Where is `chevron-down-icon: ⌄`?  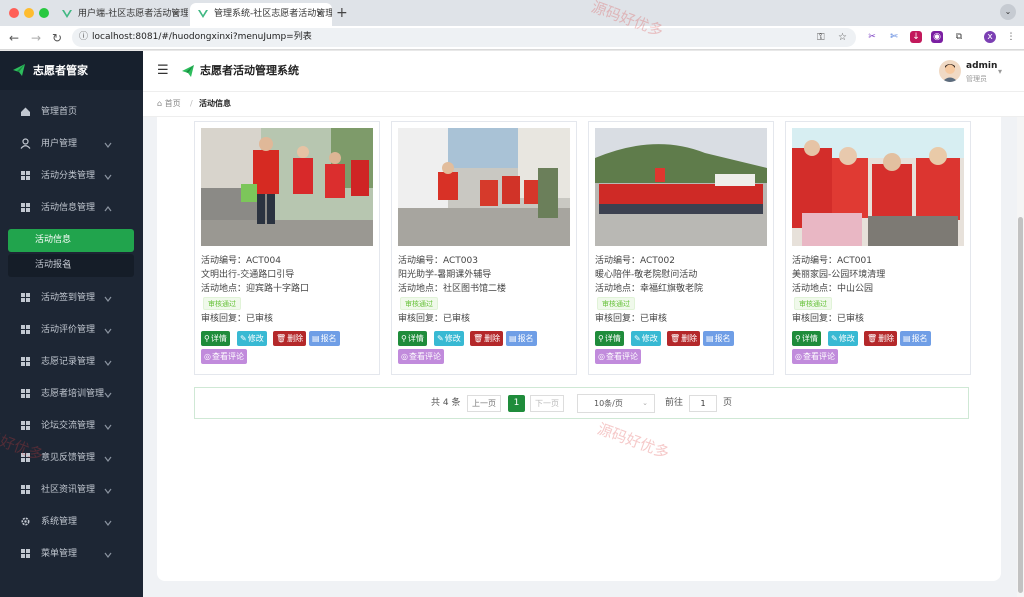
chevron-down-icon: ⌄ is located at coordinates (1008, 12).